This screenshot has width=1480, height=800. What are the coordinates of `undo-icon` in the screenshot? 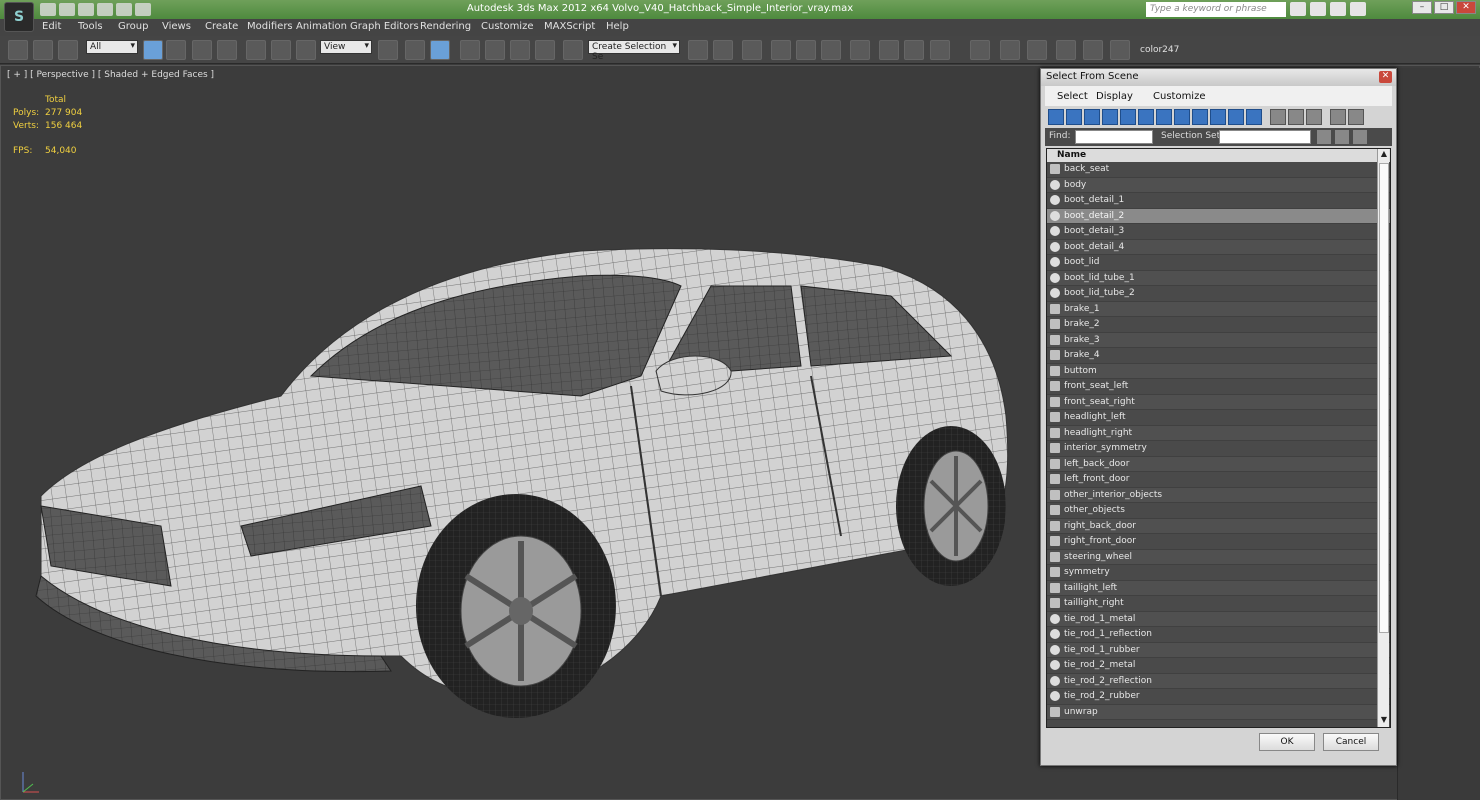 It's located at (105, 9).